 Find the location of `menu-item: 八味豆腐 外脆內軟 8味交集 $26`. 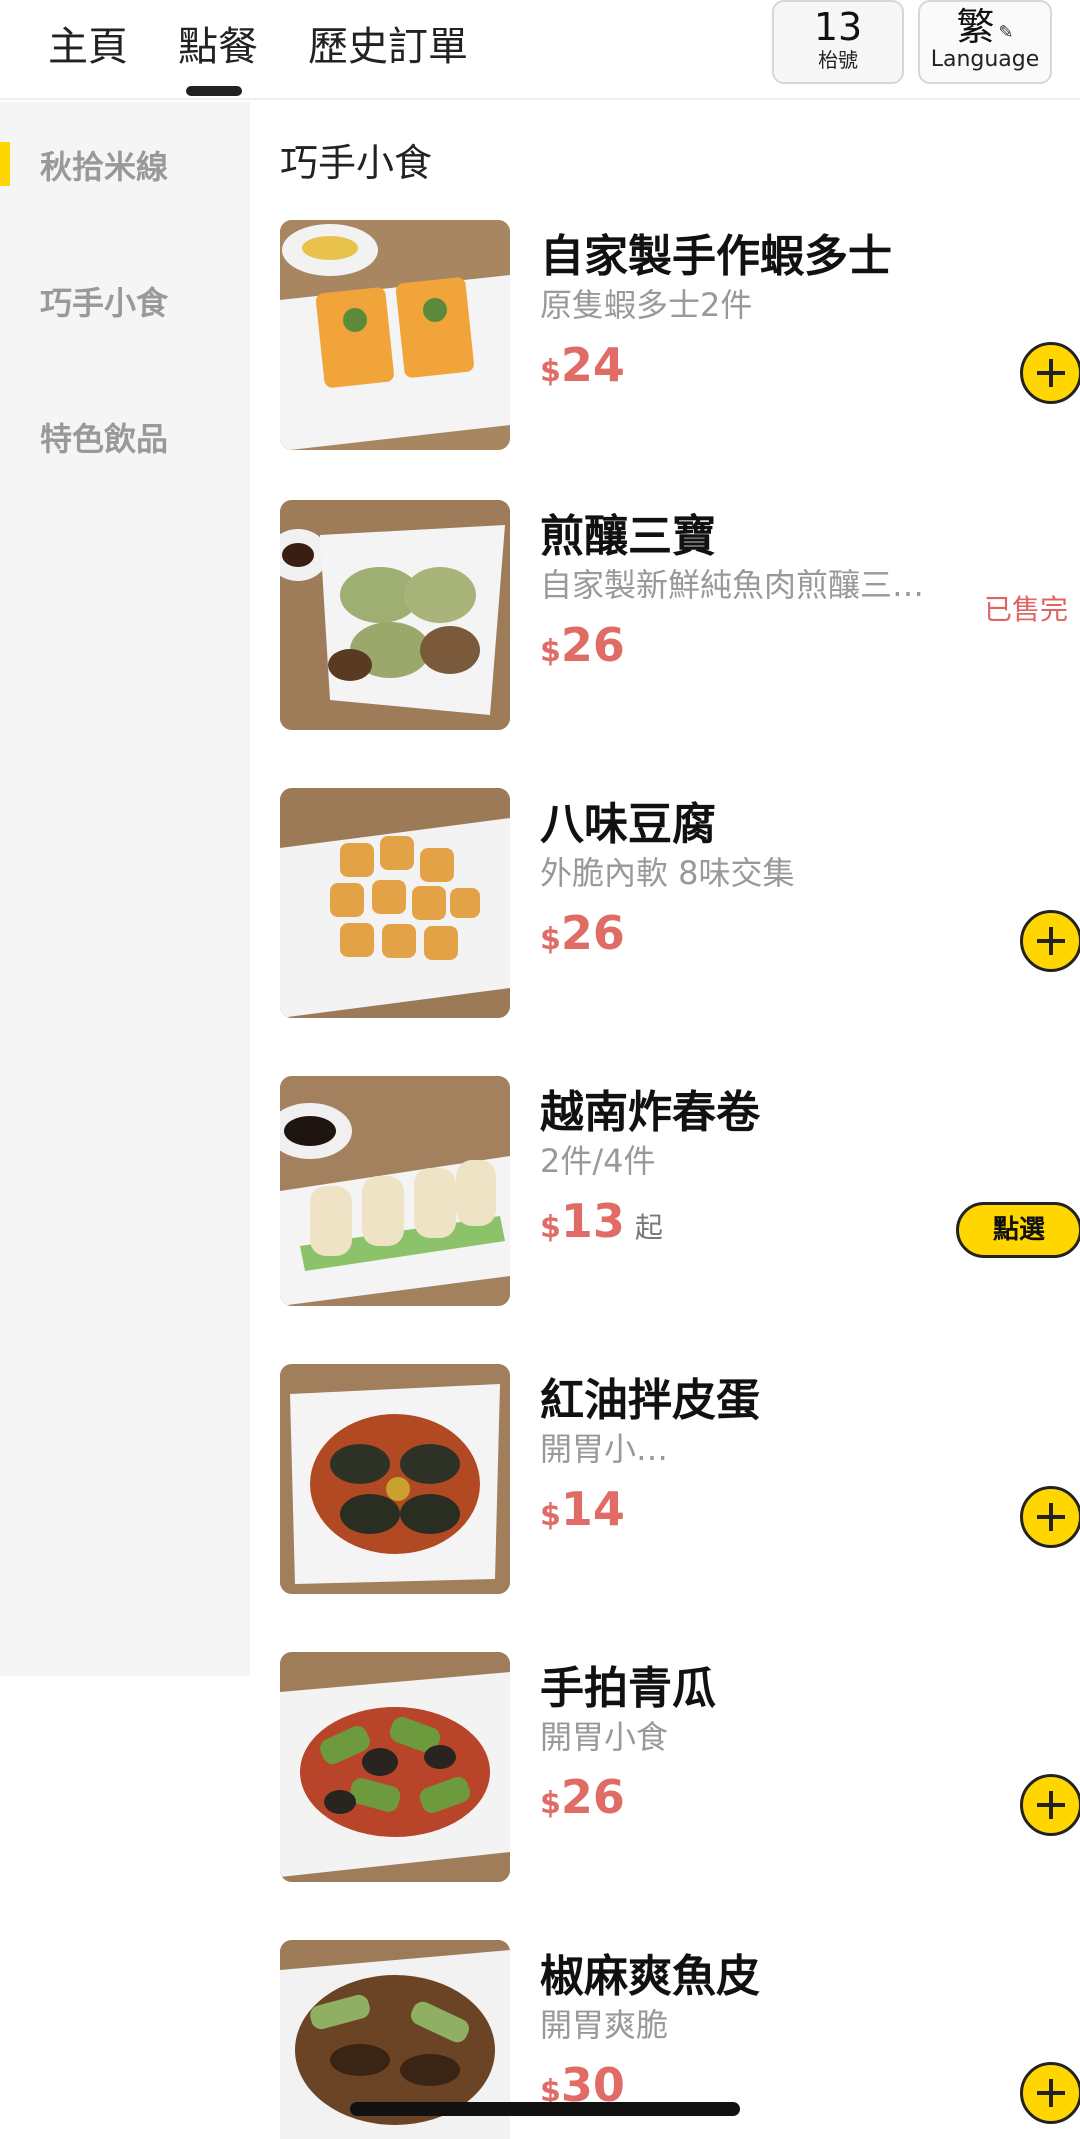

menu-item: 八味豆腐 外脆內軟 8味交集 $26 is located at coordinates (680, 904).